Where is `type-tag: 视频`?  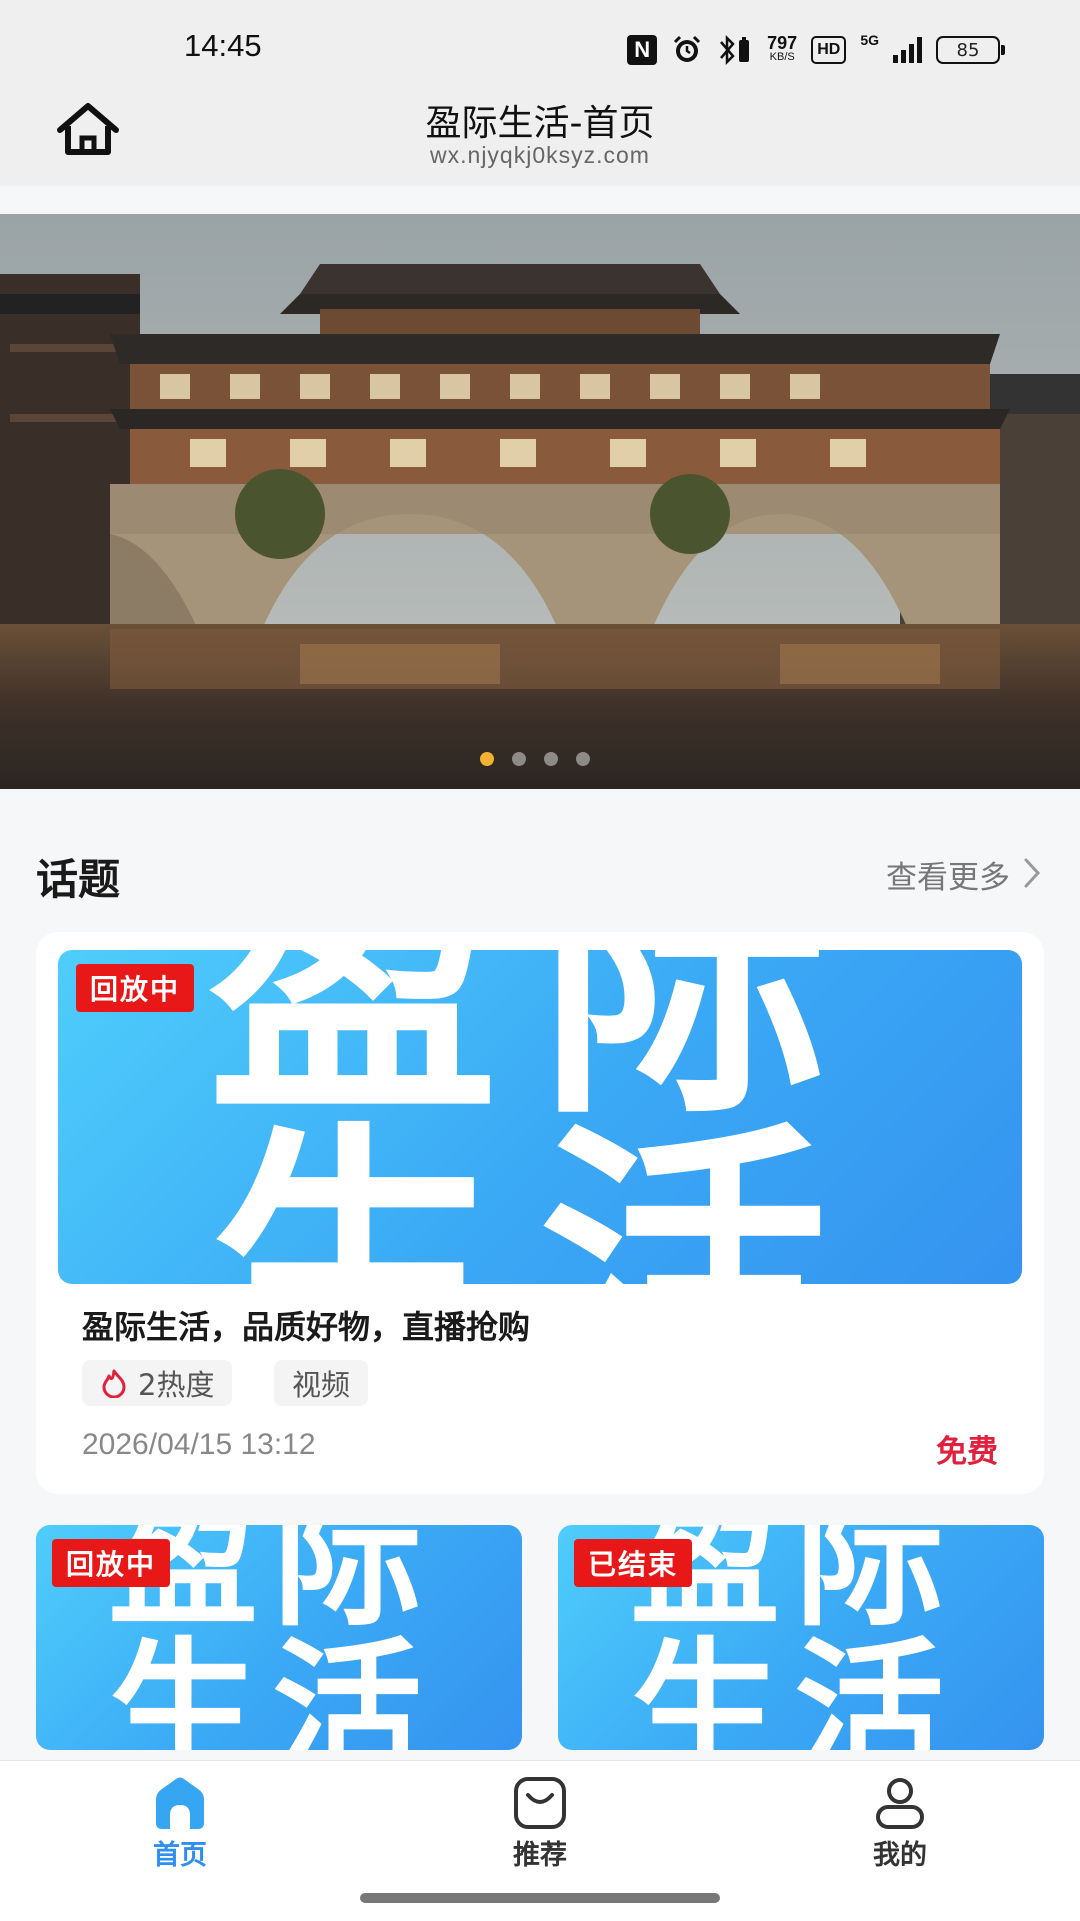
type-tag: 视频 is located at coordinates (321, 1383).